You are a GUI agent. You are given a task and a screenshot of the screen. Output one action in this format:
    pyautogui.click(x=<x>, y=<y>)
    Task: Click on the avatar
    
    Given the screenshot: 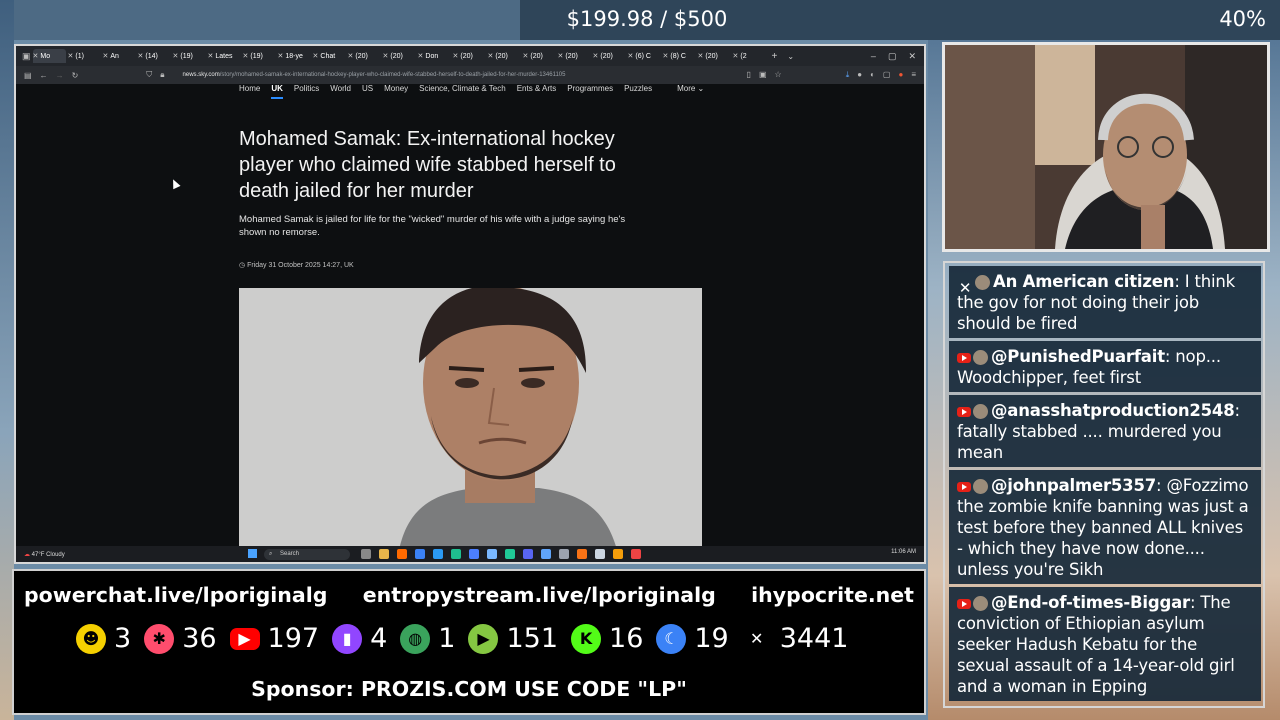 What is the action you would take?
    pyautogui.click(x=980, y=486)
    